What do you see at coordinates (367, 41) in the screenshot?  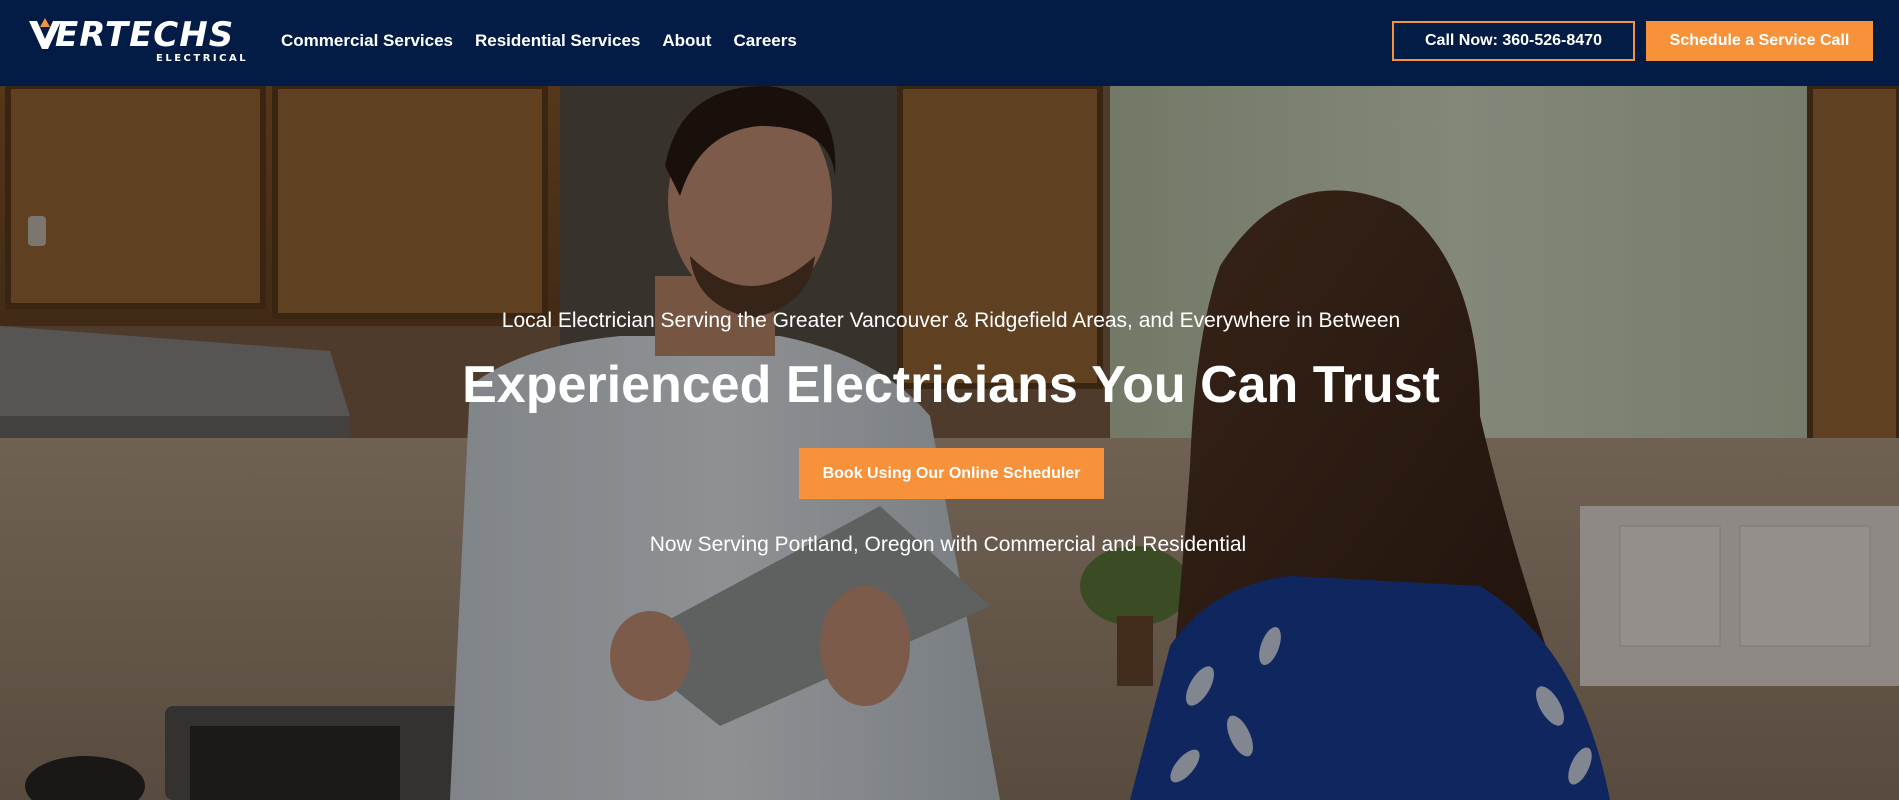 I see `nav-commercial-services: Commercial Services` at bounding box center [367, 41].